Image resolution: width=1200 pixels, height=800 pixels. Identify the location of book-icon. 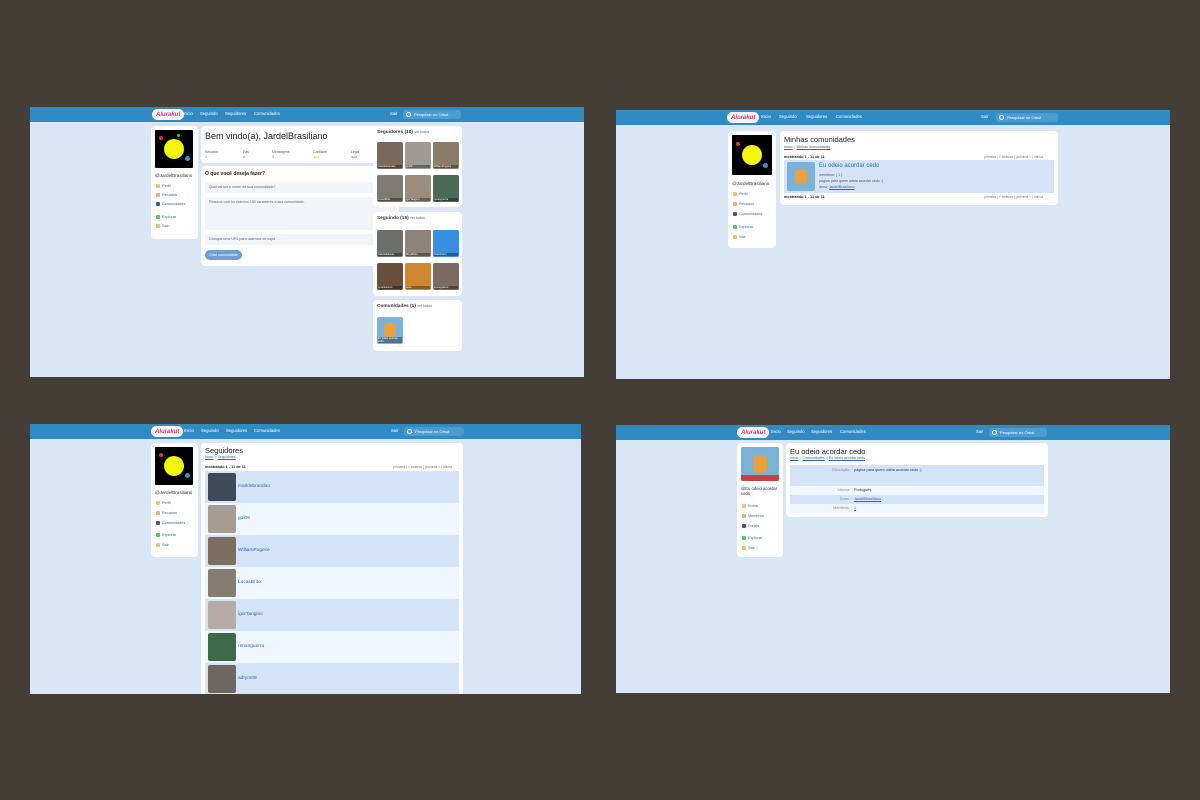
(735, 204).